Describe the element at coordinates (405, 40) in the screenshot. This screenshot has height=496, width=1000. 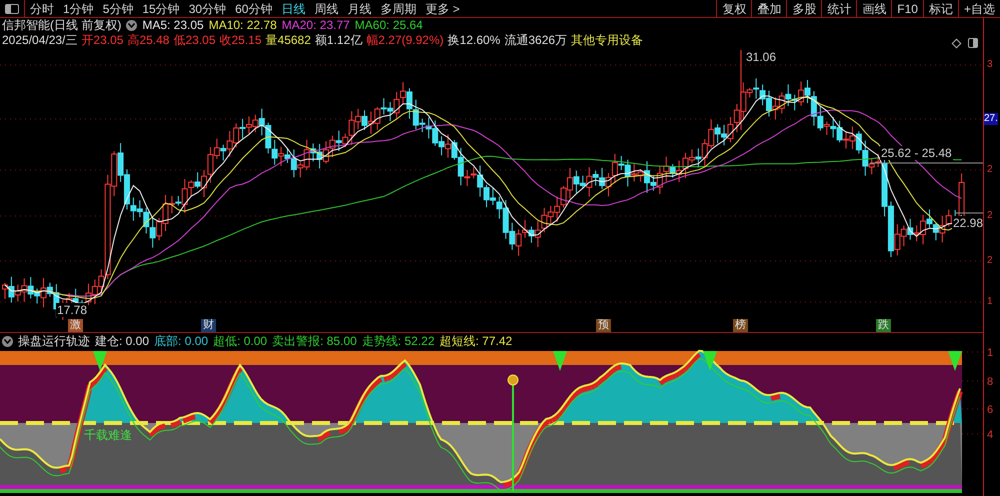
I see `quote-value: 幅2.27(9.92%)` at that location.